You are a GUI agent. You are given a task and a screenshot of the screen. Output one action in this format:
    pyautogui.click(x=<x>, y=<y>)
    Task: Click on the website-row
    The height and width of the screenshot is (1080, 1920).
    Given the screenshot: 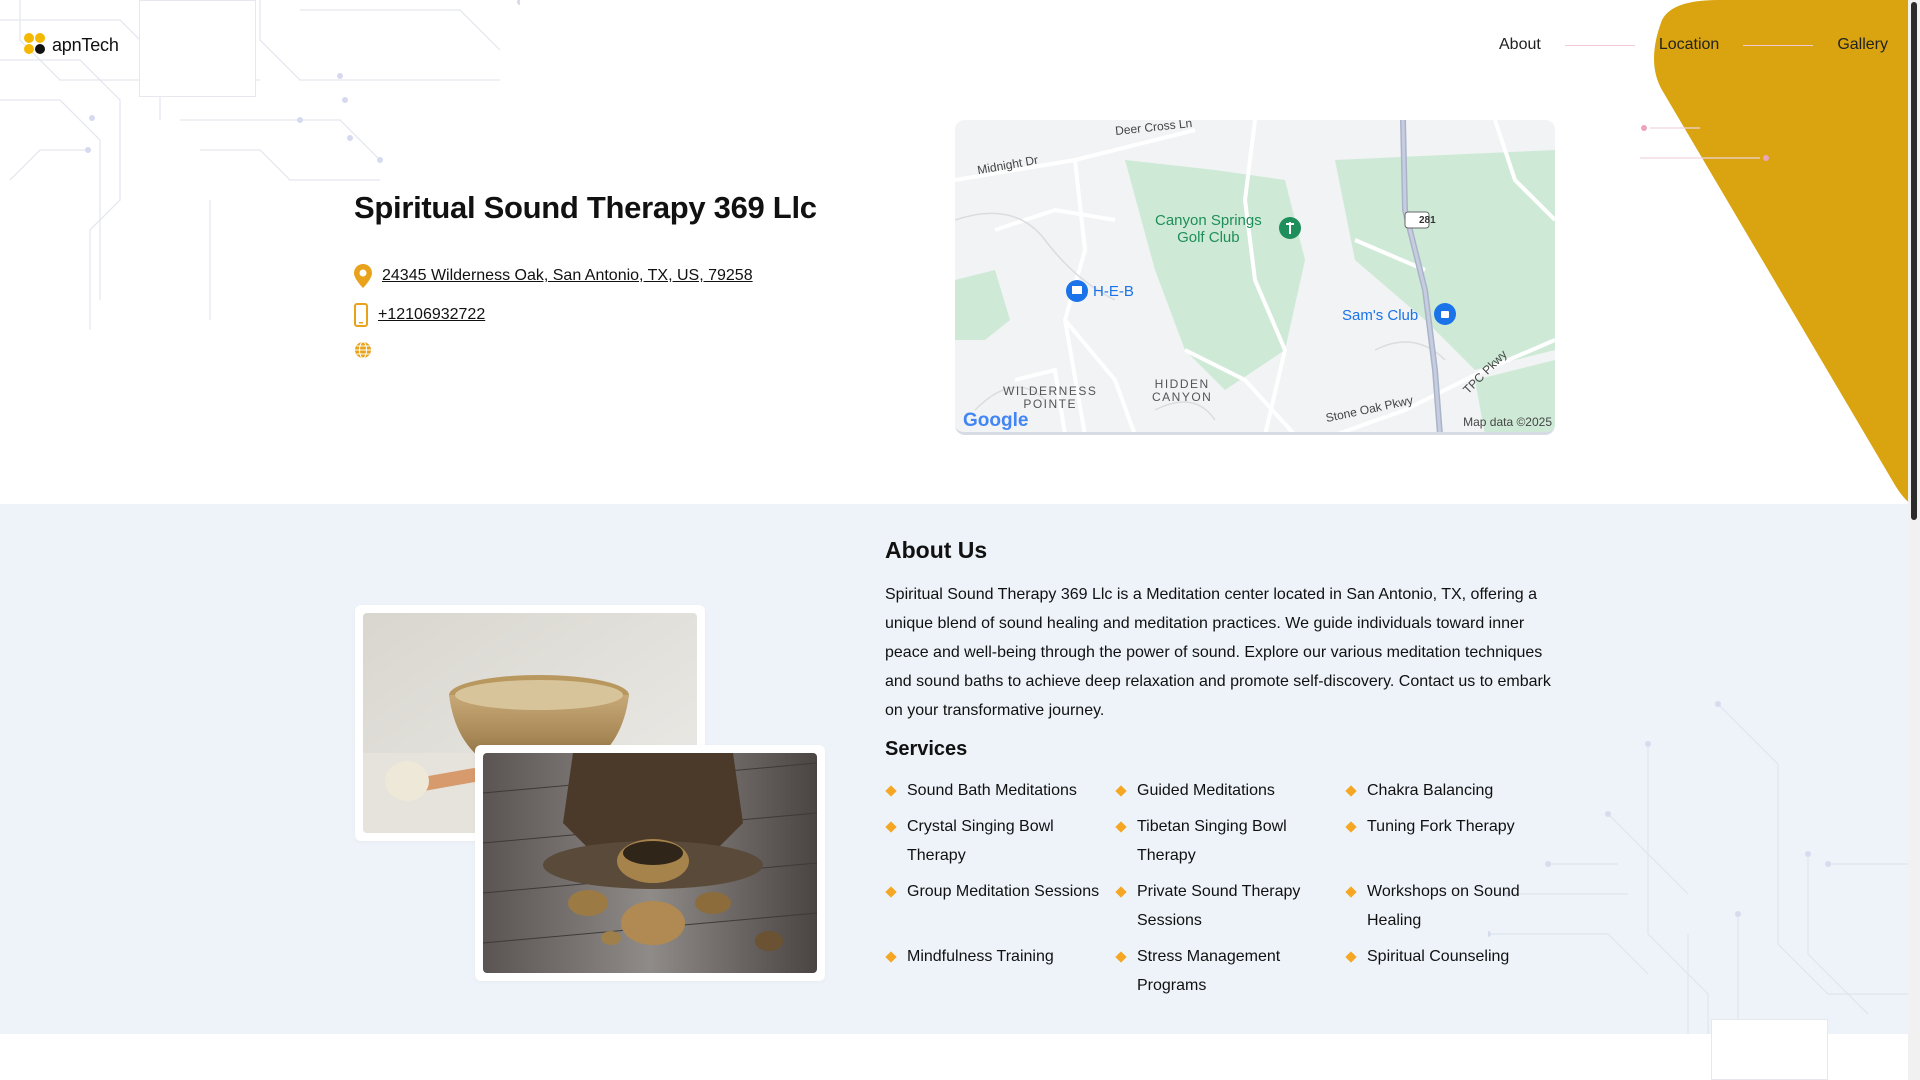 What is the action you would take?
    pyautogui.click(x=363, y=350)
    